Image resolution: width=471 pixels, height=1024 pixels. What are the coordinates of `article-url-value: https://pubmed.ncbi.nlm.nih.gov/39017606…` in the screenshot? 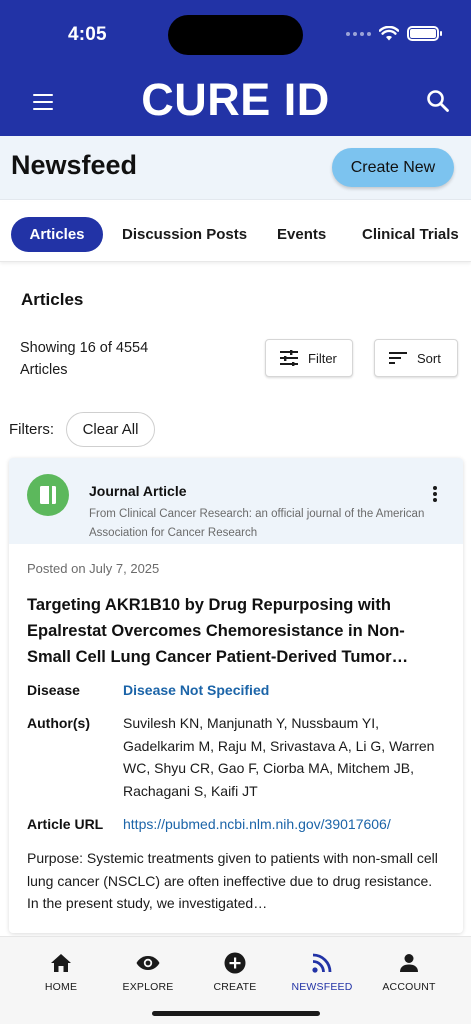 It's located at (288, 824).